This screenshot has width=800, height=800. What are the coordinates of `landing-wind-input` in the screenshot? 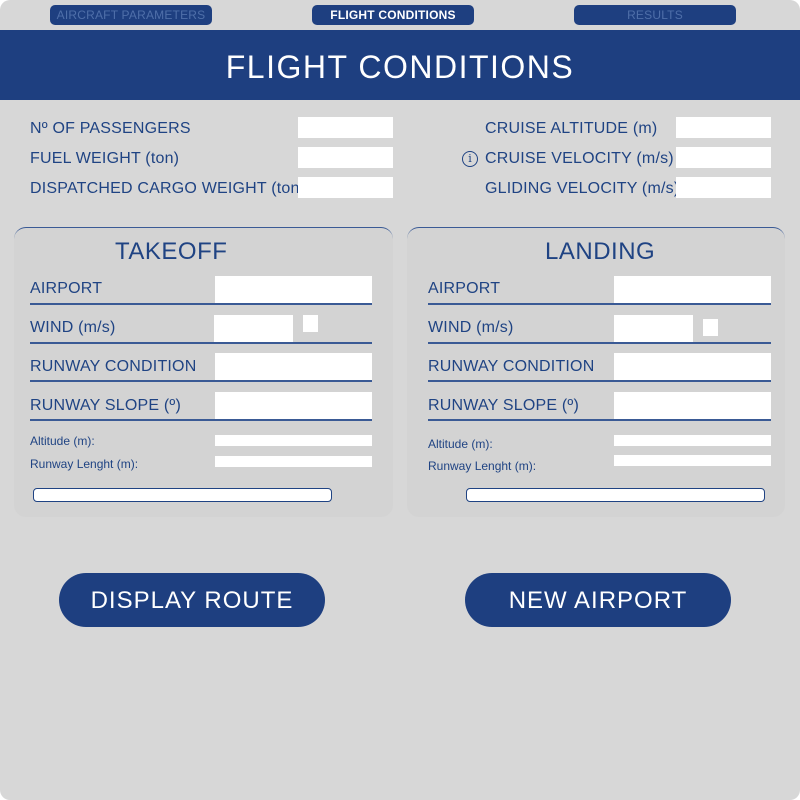 It's located at (653, 328).